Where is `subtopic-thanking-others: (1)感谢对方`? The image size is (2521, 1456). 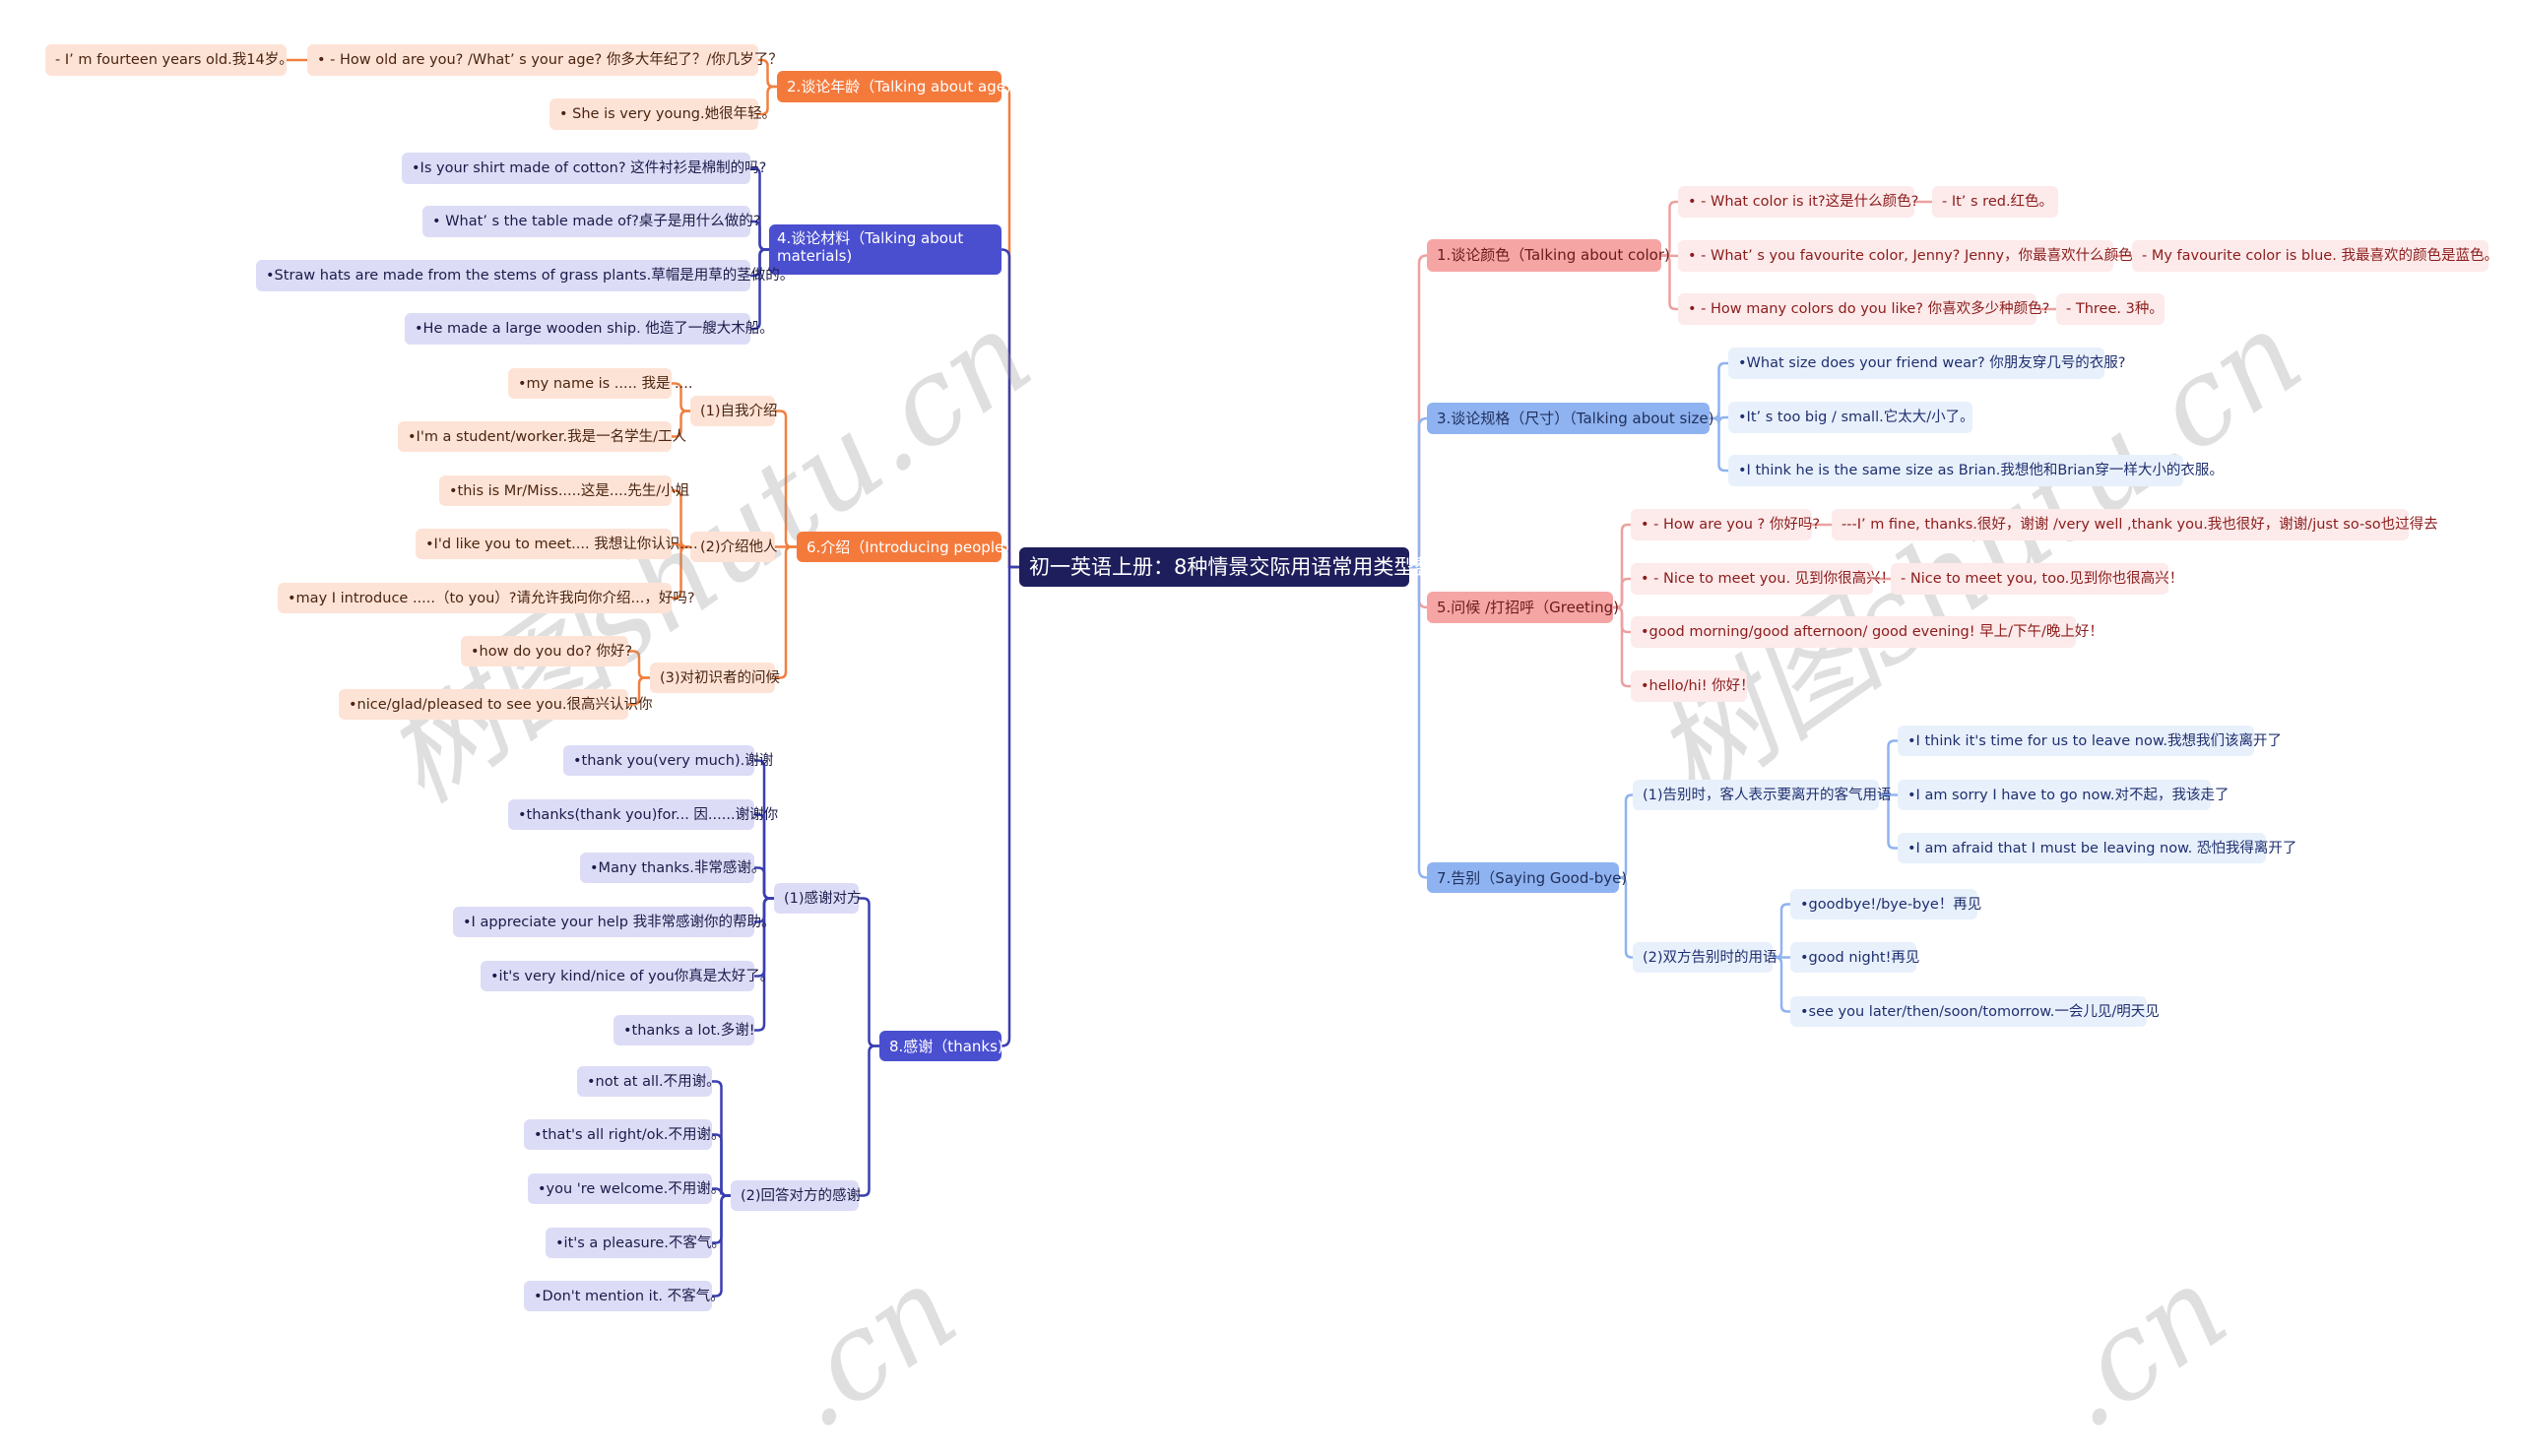
subtopic-thanking-others: (1)感谢对方 is located at coordinates (818, 898).